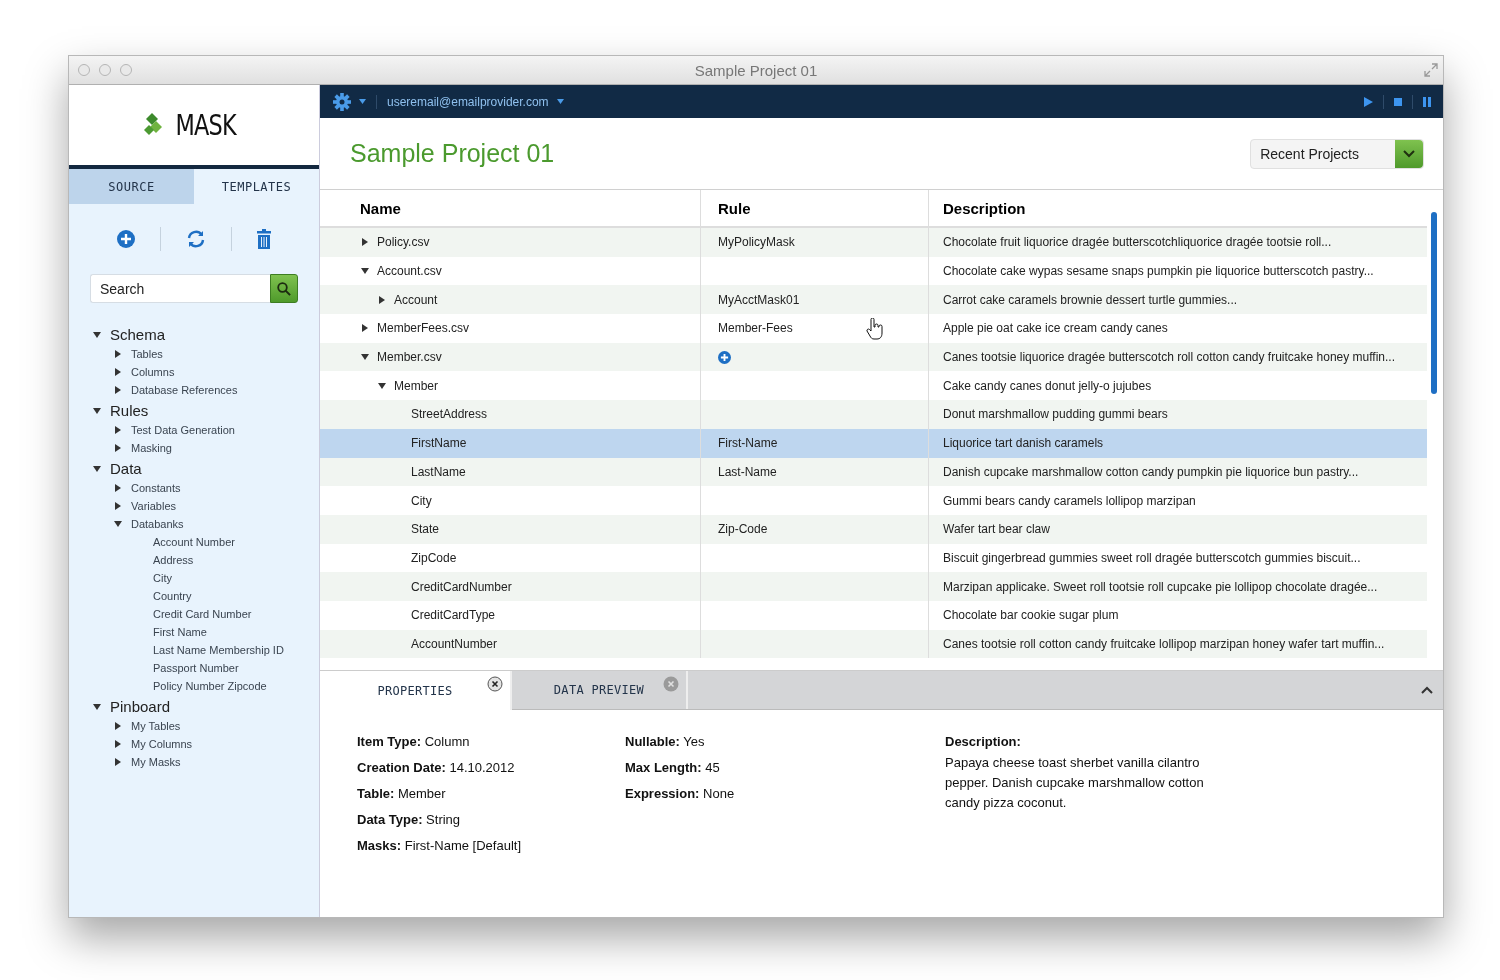  What do you see at coordinates (1337, 153) in the screenshot?
I see `recent-projects-dropdown: Recent Projects` at bounding box center [1337, 153].